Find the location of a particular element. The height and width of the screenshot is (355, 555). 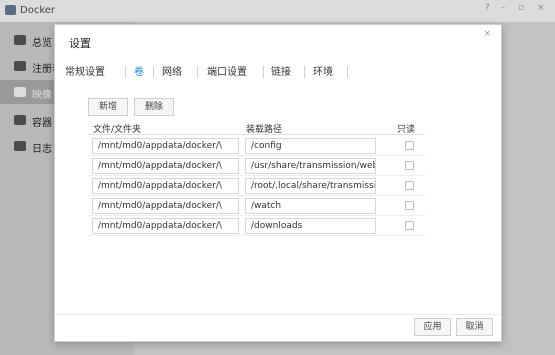

mount-path-field: /config is located at coordinates (310, 146).